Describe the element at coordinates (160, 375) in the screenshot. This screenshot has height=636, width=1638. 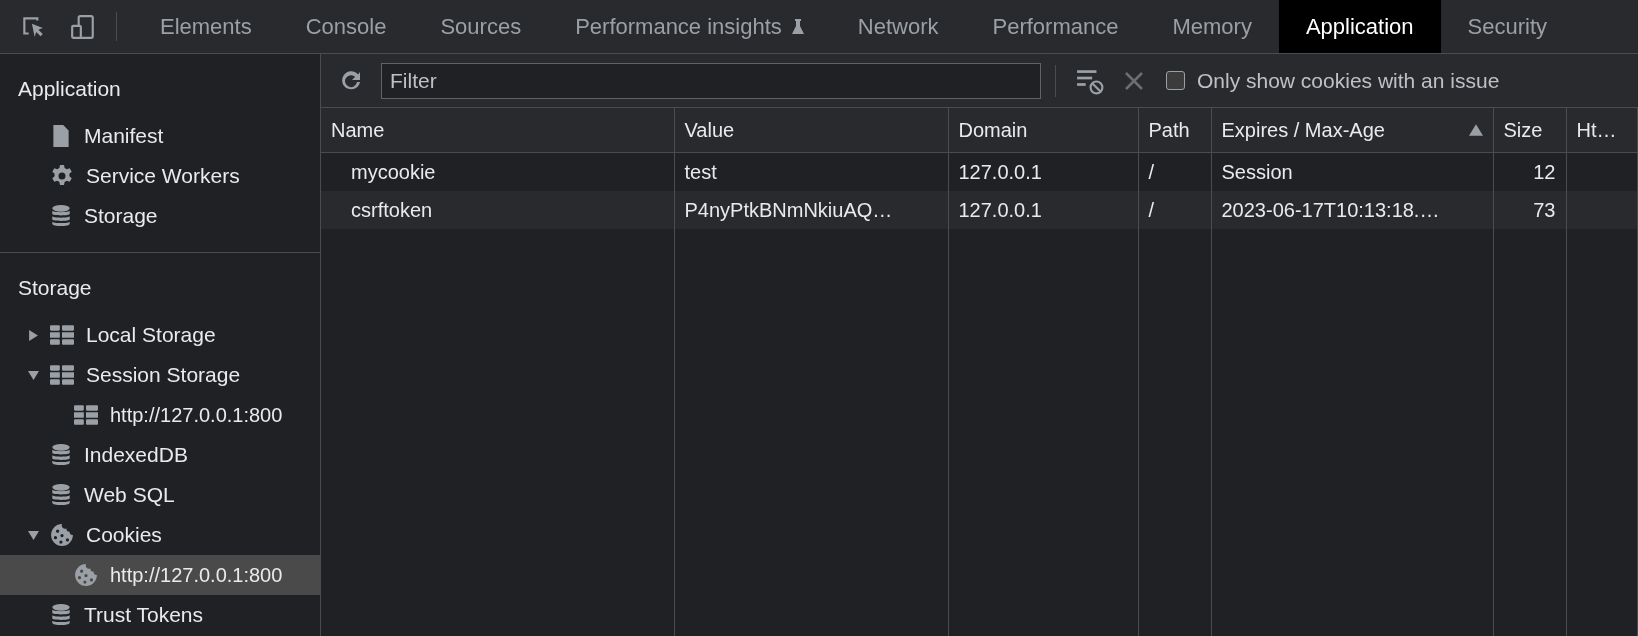
I see `sidebar-item: Session Storage` at that location.